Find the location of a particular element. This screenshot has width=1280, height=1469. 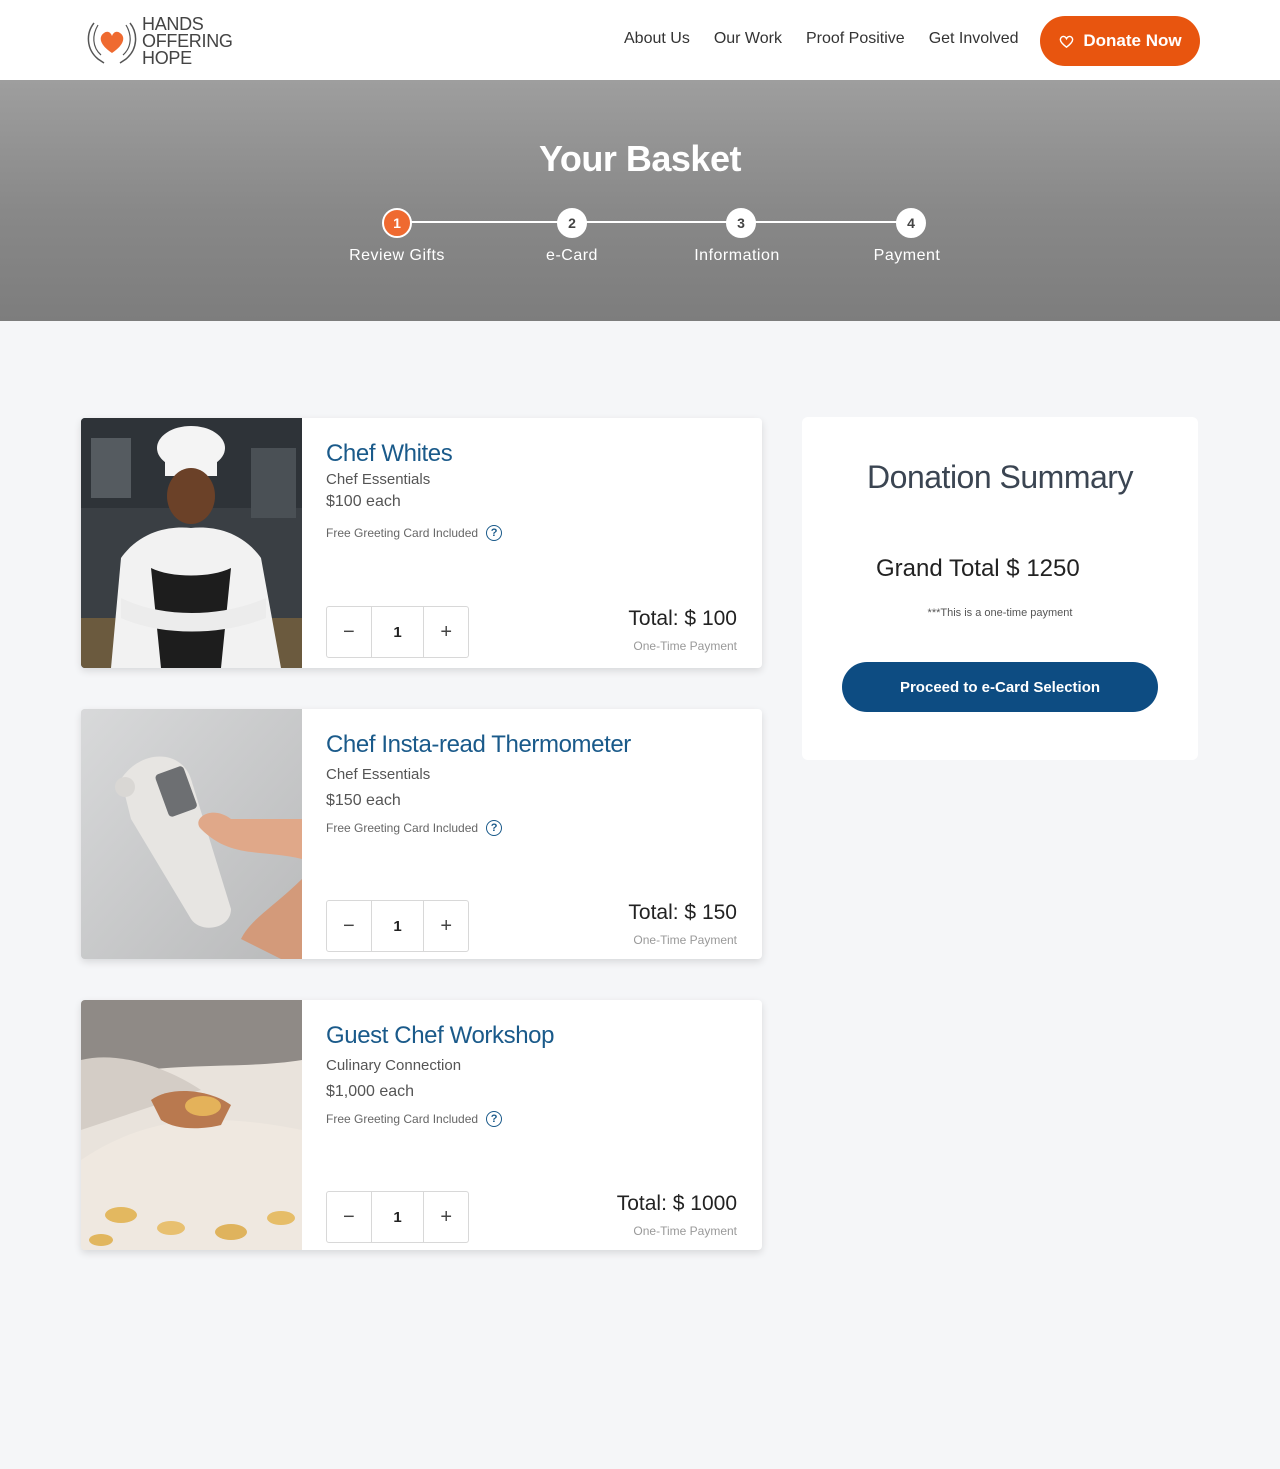

item-category: Culinary Connection is located at coordinates (394, 1065).